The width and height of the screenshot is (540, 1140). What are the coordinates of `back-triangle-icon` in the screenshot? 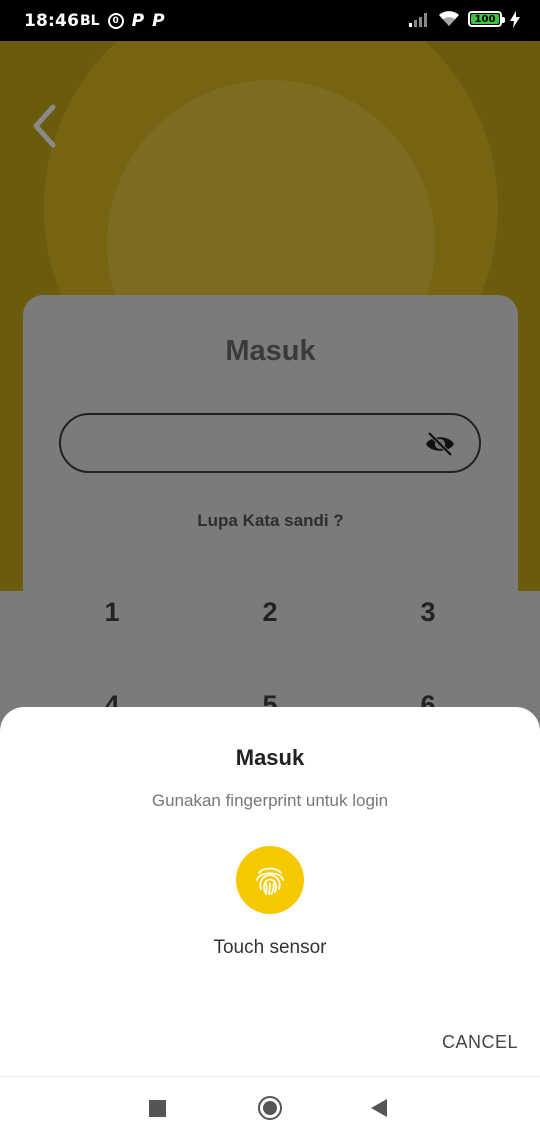 It's located at (379, 1108).